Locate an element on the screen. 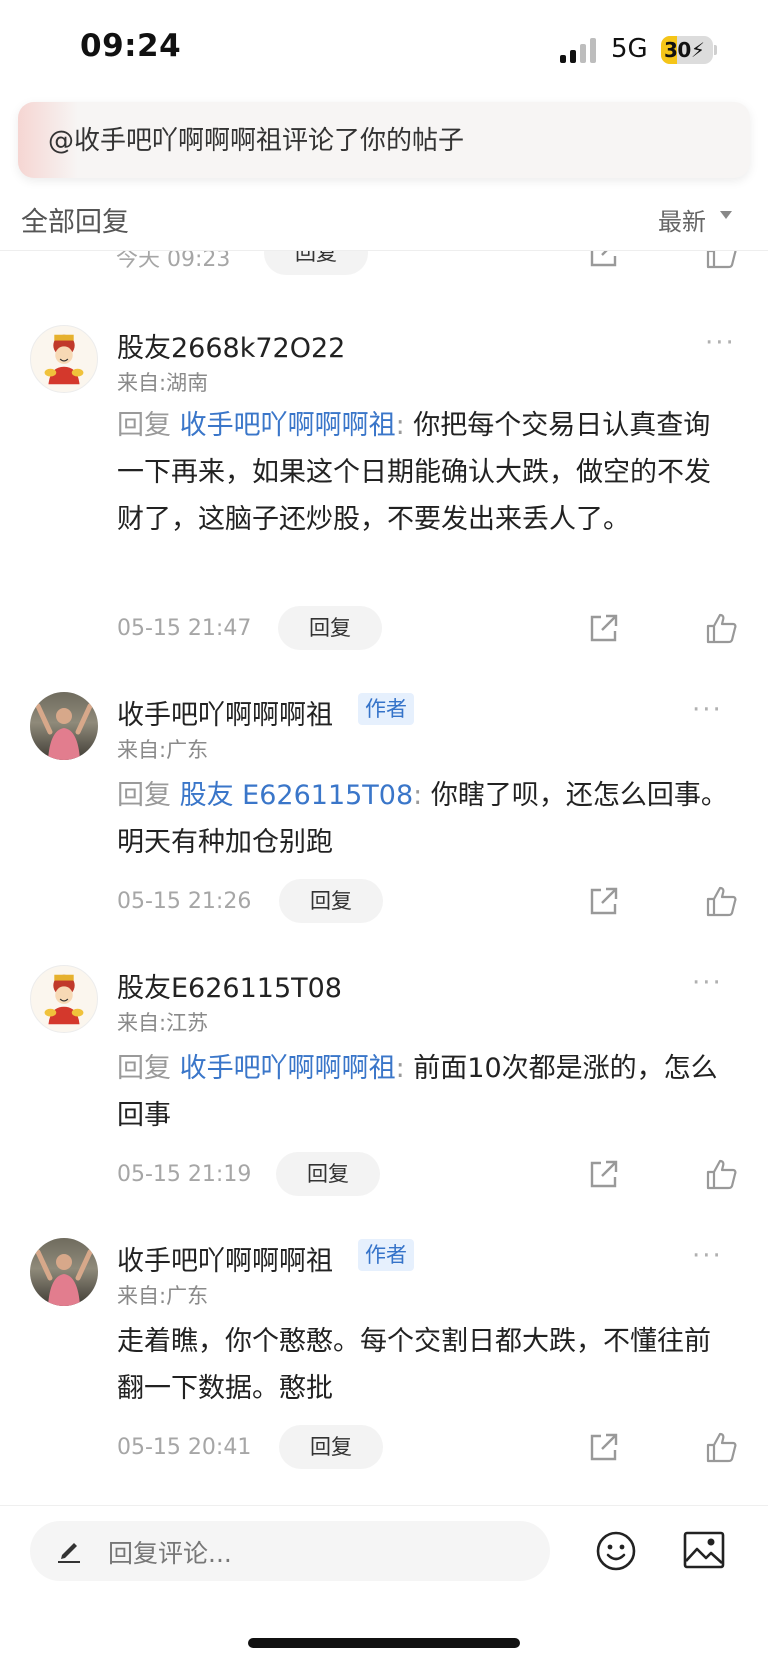 The height and width of the screenshot is (1663, 768). location: 来自:江苏 is located at coordinates (163, 1023).